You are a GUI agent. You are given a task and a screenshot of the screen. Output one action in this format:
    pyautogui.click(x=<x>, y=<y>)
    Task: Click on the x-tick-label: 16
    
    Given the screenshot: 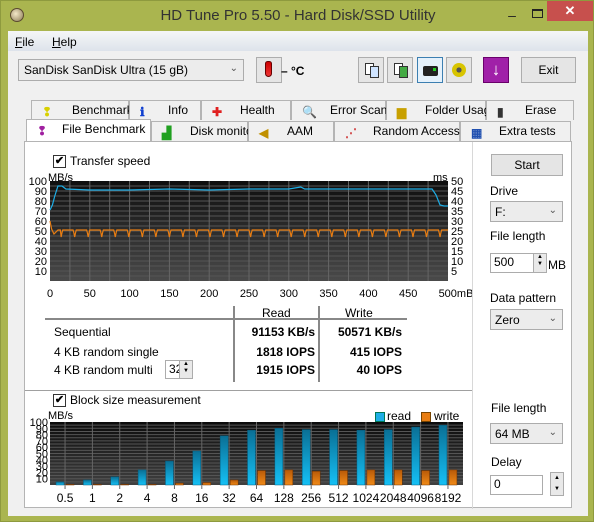 What is the action you would take?
    pyautogui.click(x=202, y=498)
    